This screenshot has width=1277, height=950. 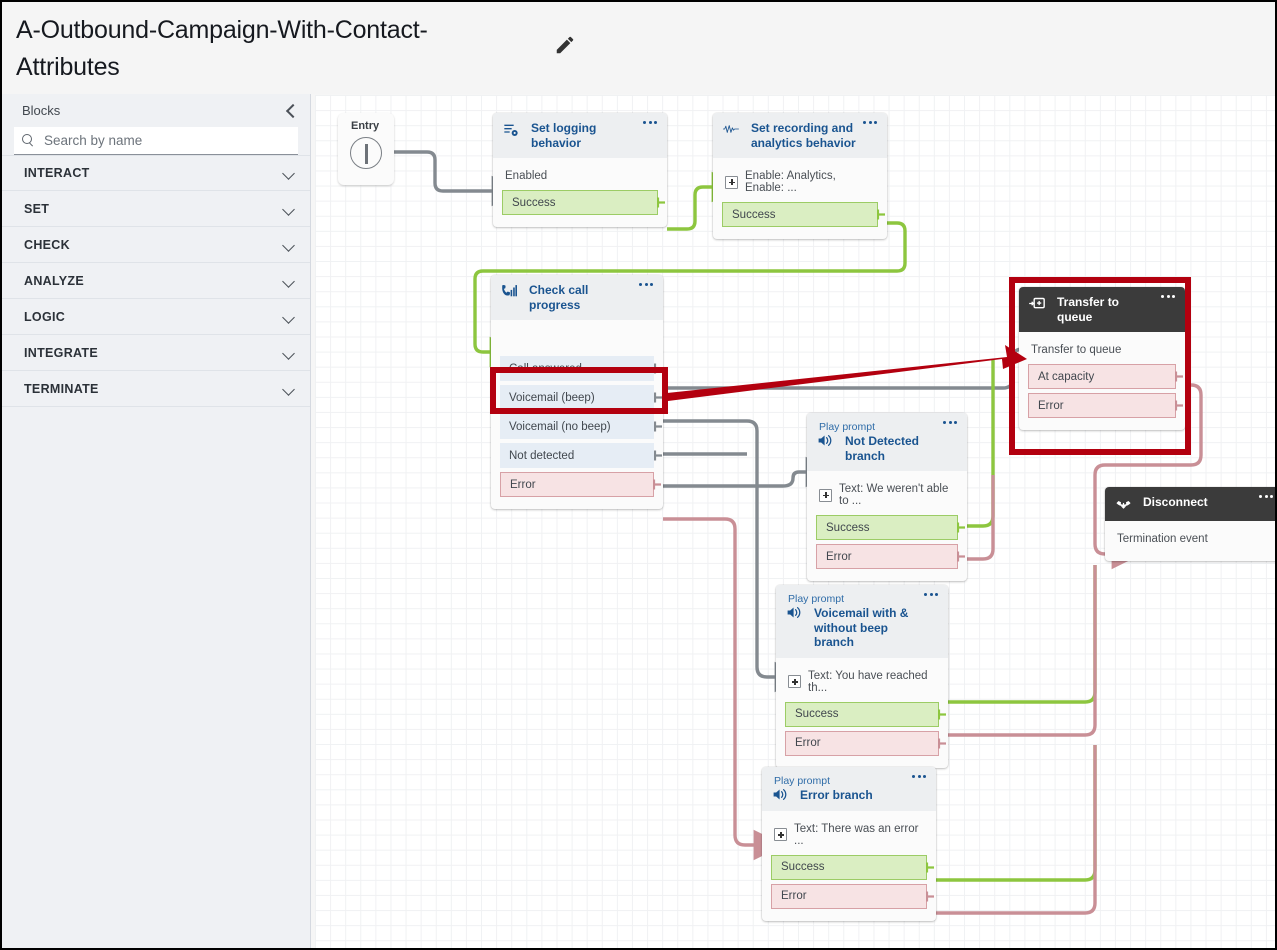 What do you see at coordinates (156, 353) in the screenshot?
I see `sidebar-category-integrate: INTEGRATE` at bounding box center [156, 353].